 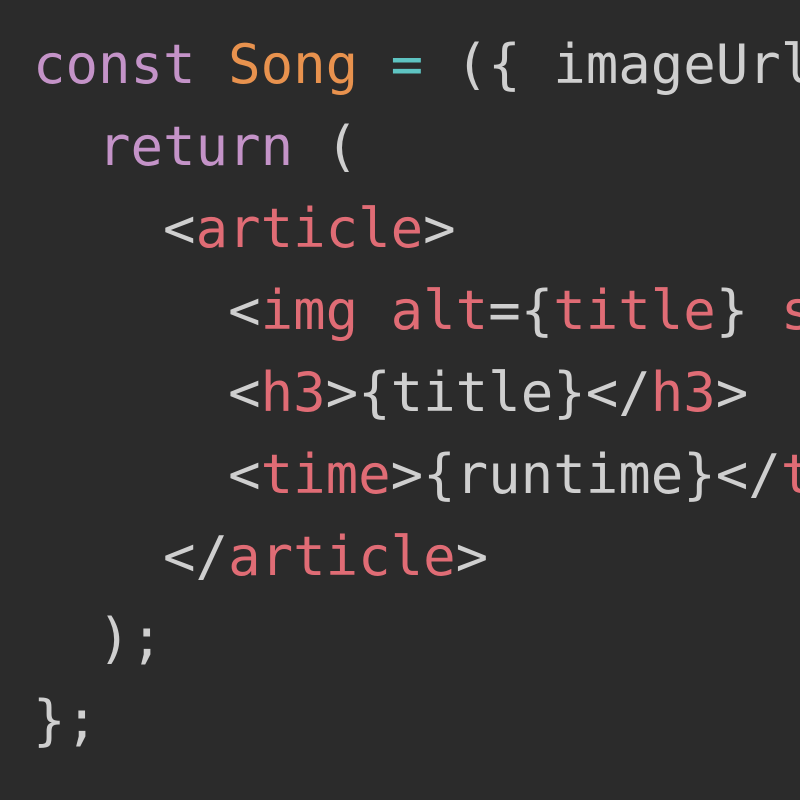 What do you see at coordinates (537, 310) in the screenshot?
I see `code-token-text: {` at bounding box center [537, 310].